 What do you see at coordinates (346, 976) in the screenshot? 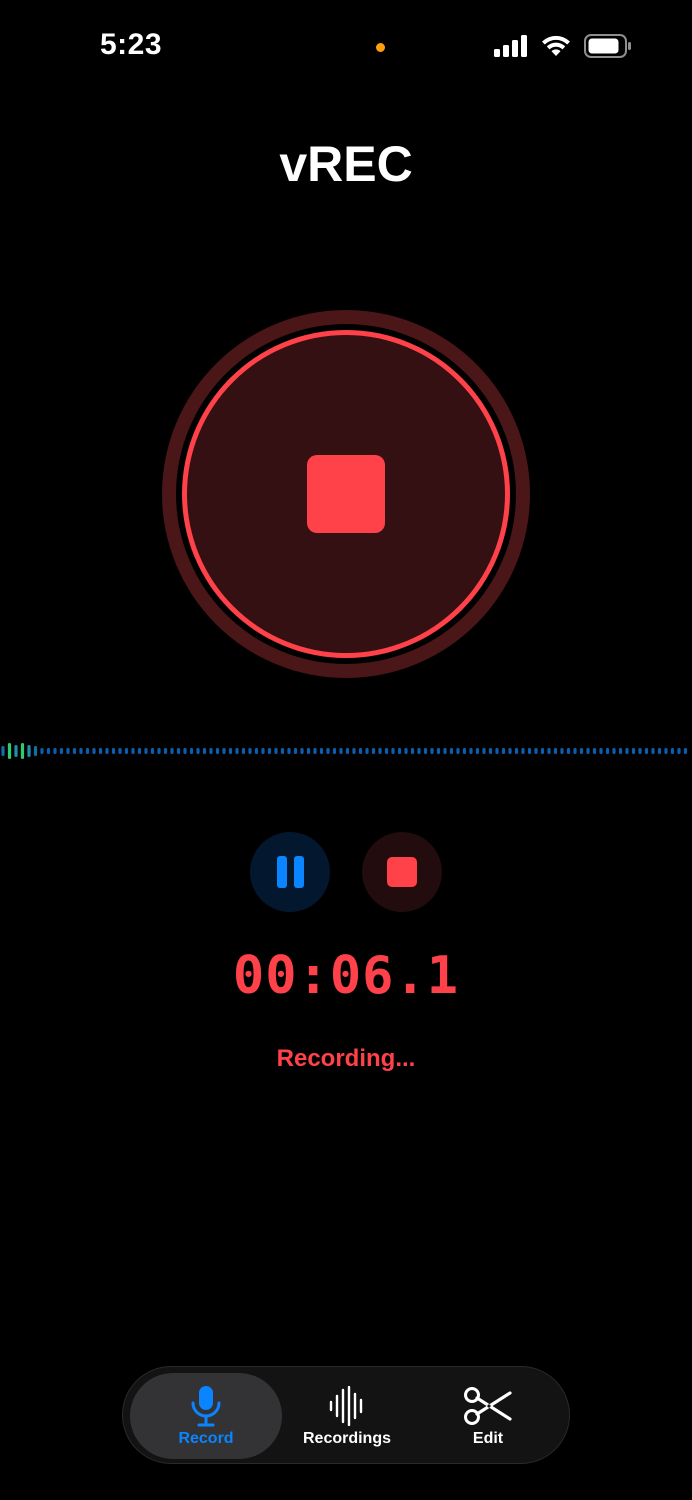
I see `elapsed-timer: 00:06.1` at bounding box center [346, 976].